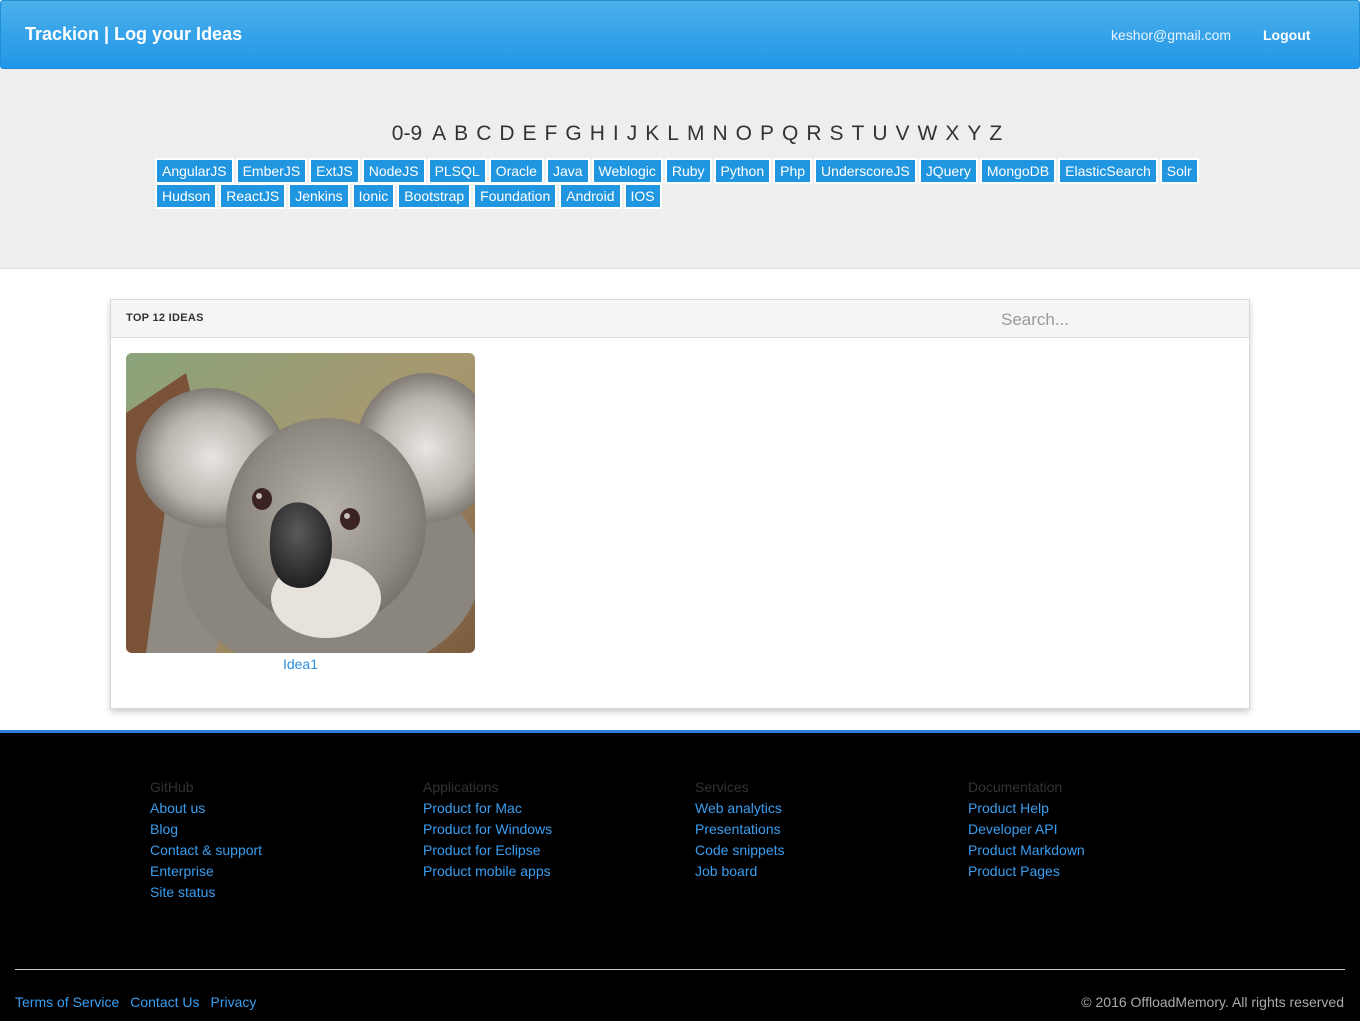 This screenshot has height=1021, width=1360. What do you see at coordinates (688, 171) in the screenshot?
I see `tag-ruby: Ruby` at bounding box center [688, 171].